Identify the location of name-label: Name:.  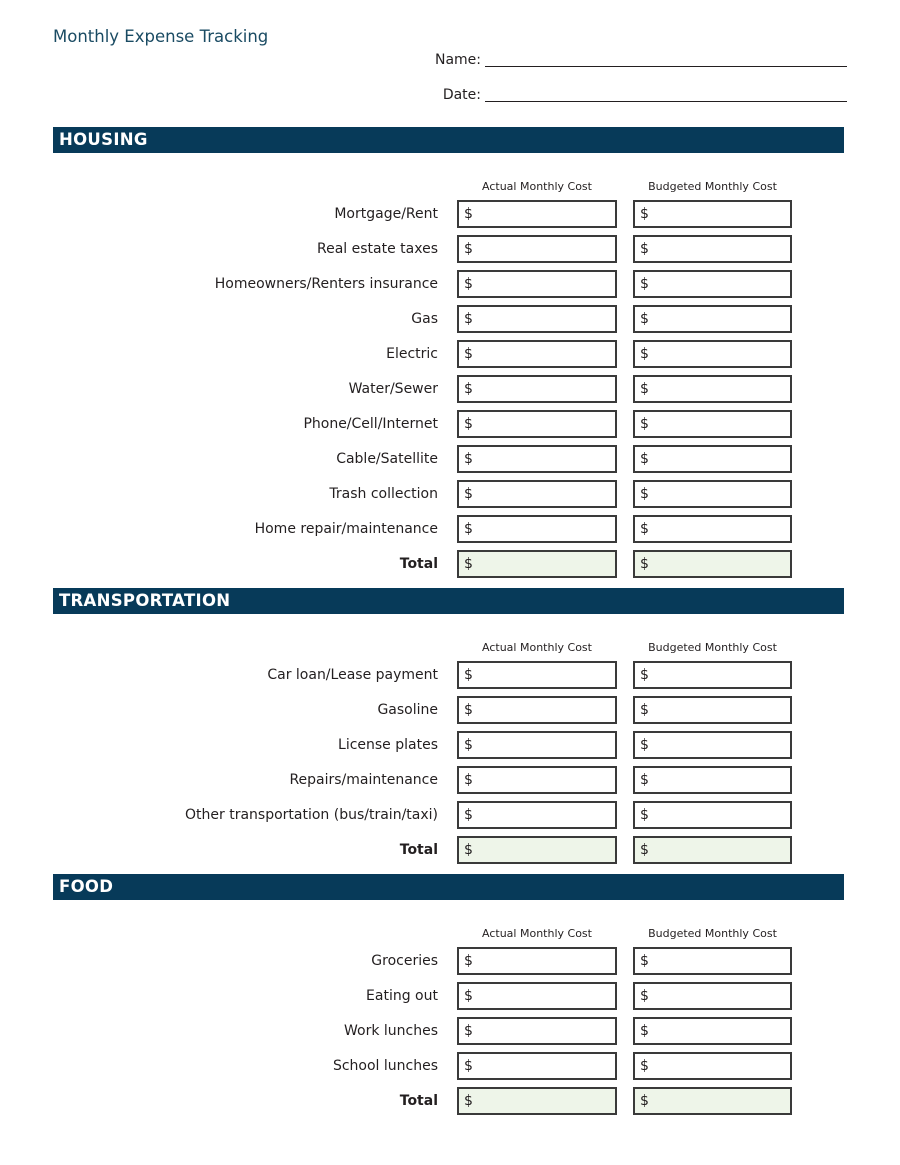
(457, 60).